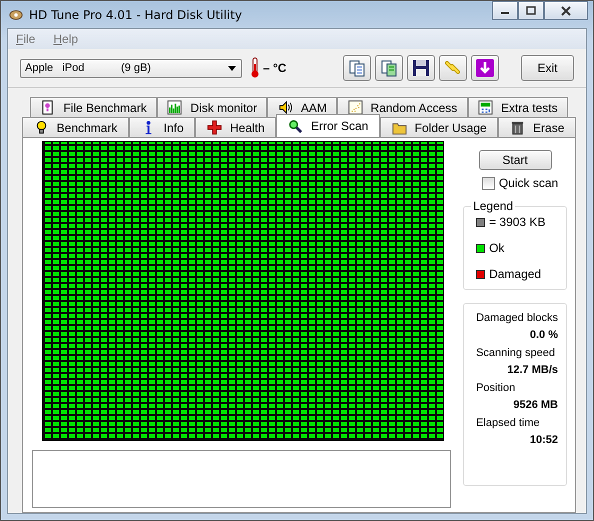 The image size is (594, 521). I want to click on temperature-reading: – °C, so click(274, 68).